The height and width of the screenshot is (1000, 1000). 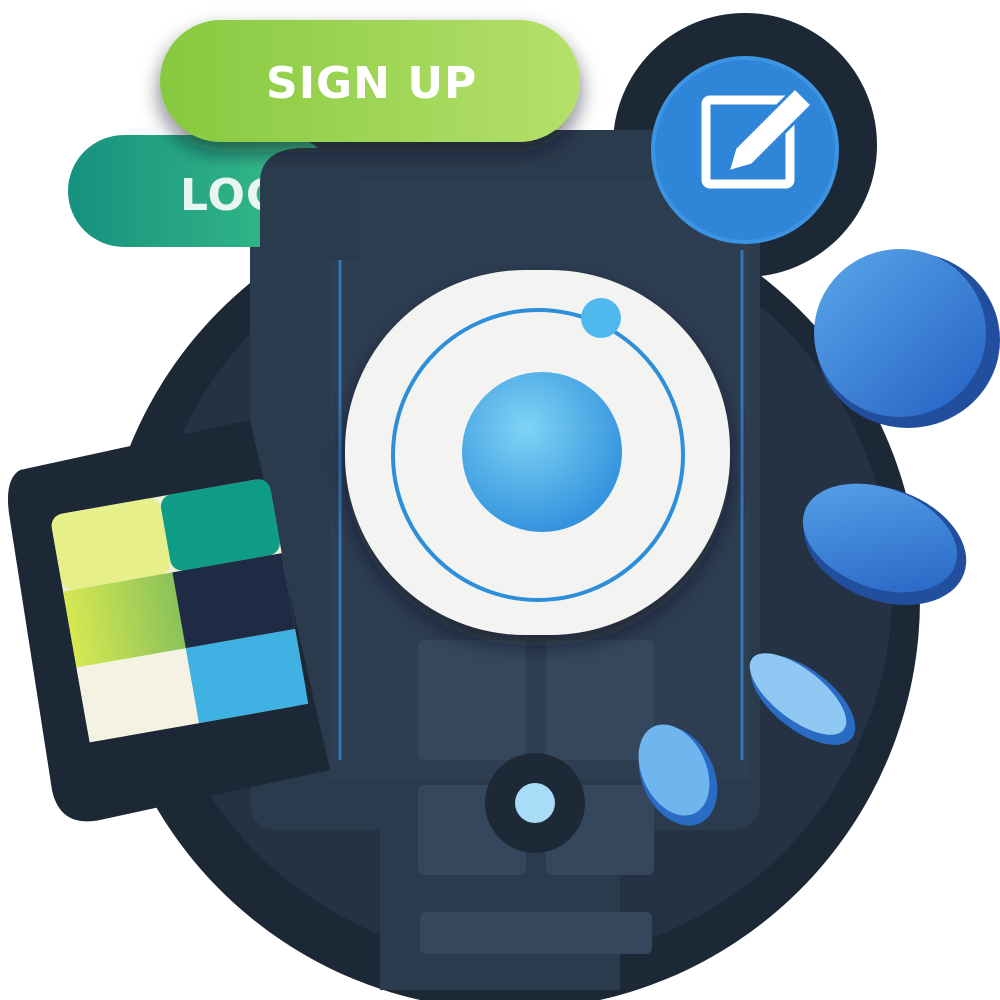 What do you see at coordinates (371, 83) in the screenshot?
I see `signup-button-label: SIGN UP` at bounding box center [371, 83].